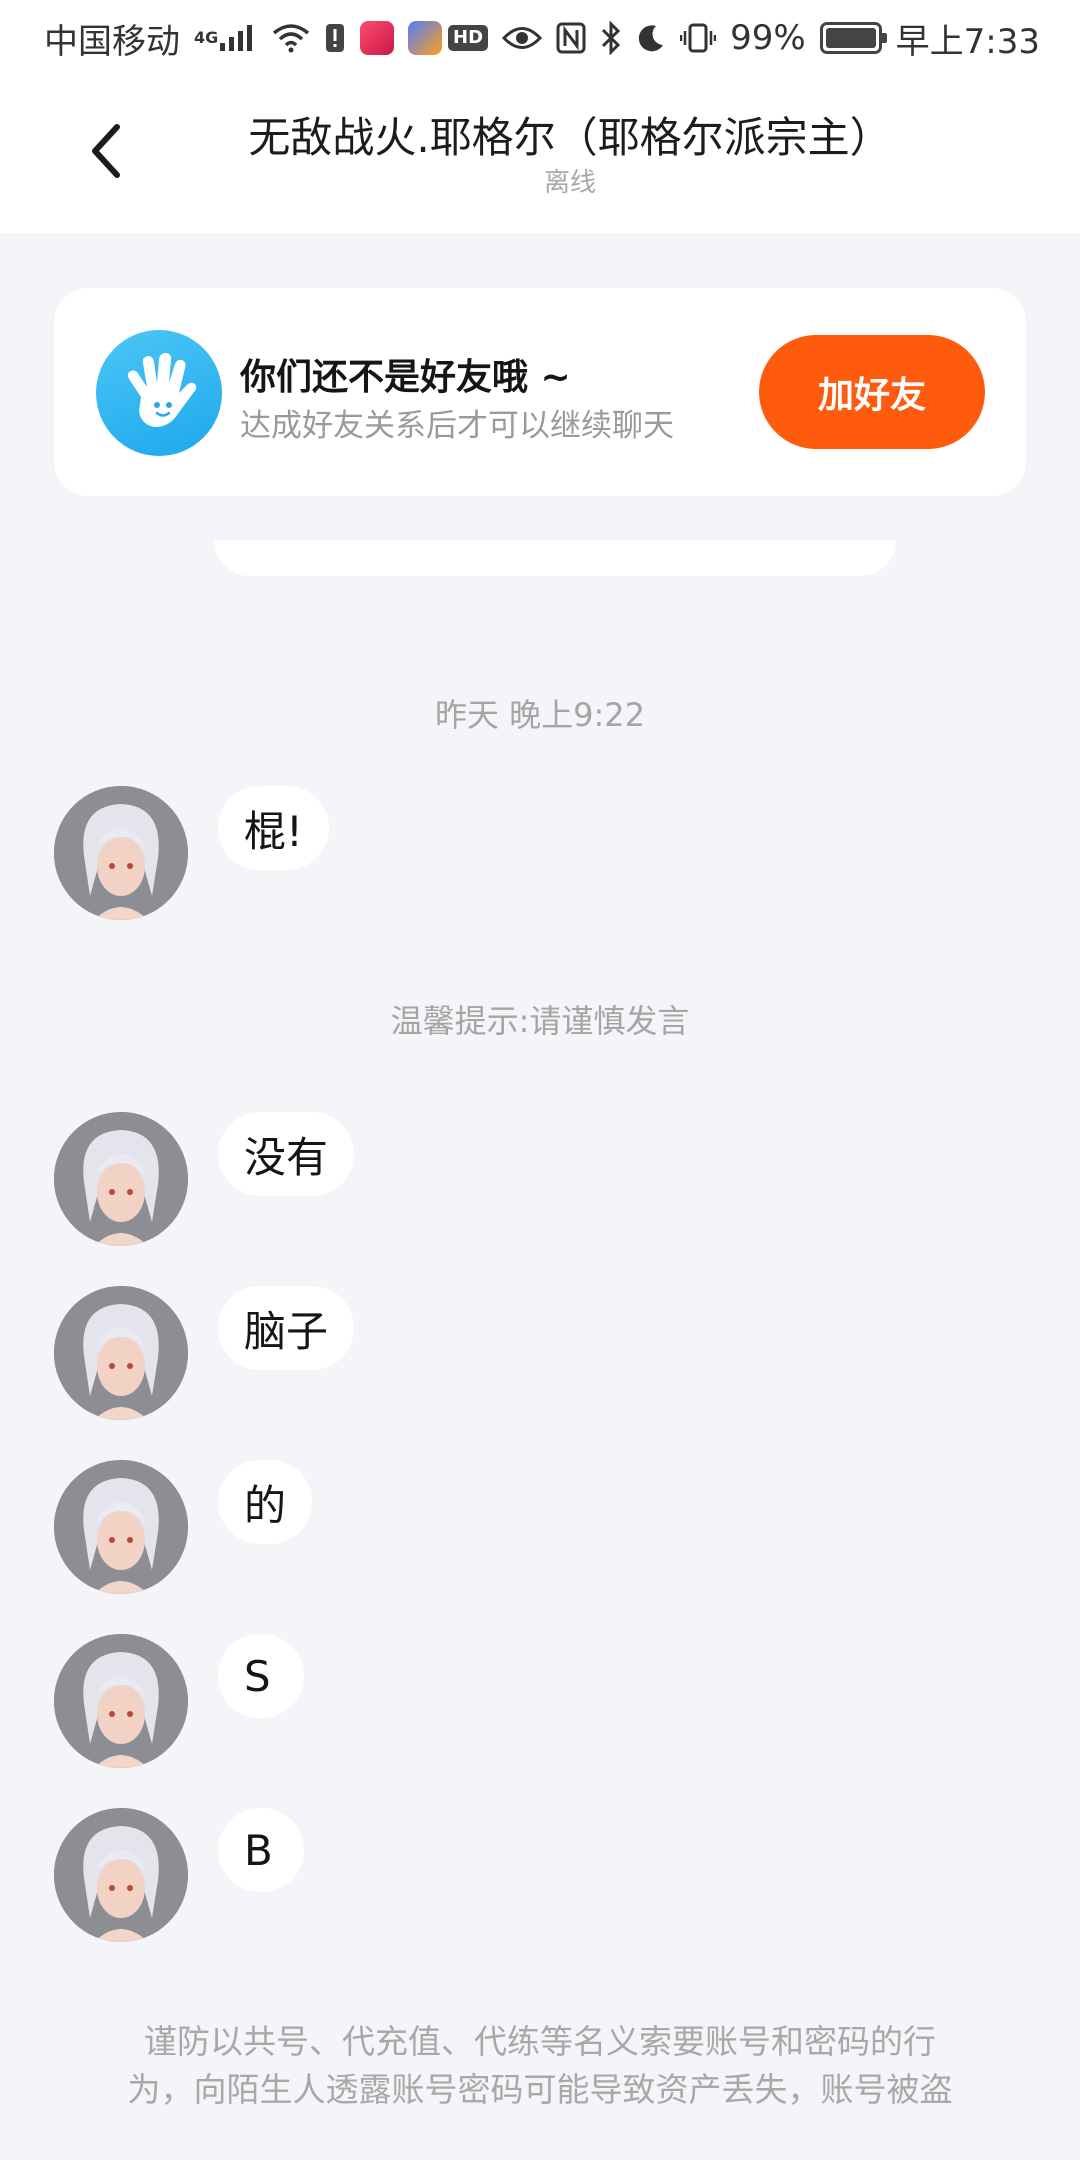 The width and height of the screenshot is (1080, 2160). What do you see at coordinates (291, 38) in the screenshot?
I see `wifi-icon` at bounding box center [291, 38].